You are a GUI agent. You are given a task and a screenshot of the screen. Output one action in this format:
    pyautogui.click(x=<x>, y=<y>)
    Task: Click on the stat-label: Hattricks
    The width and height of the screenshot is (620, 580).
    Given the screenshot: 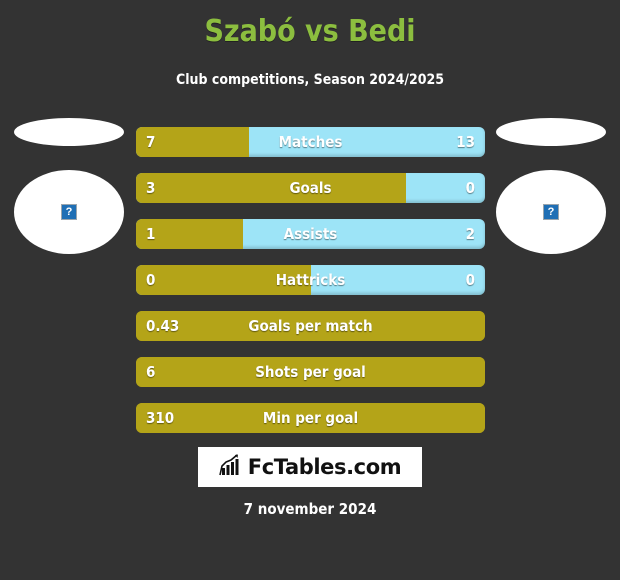 What is the action you would take?
    pyautogui.click(x=310, y=280)
    